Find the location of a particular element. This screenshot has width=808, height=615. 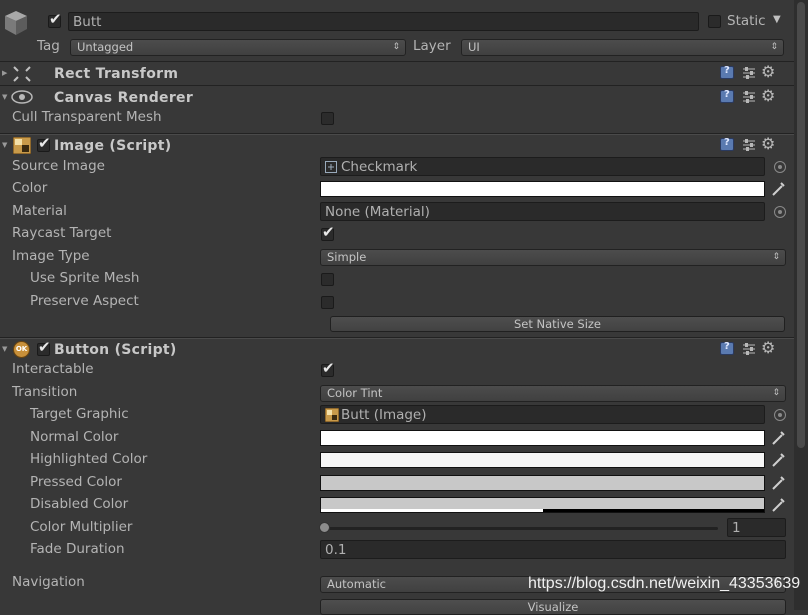

highlighted-color-swatch is located at coordinates (542, 460).